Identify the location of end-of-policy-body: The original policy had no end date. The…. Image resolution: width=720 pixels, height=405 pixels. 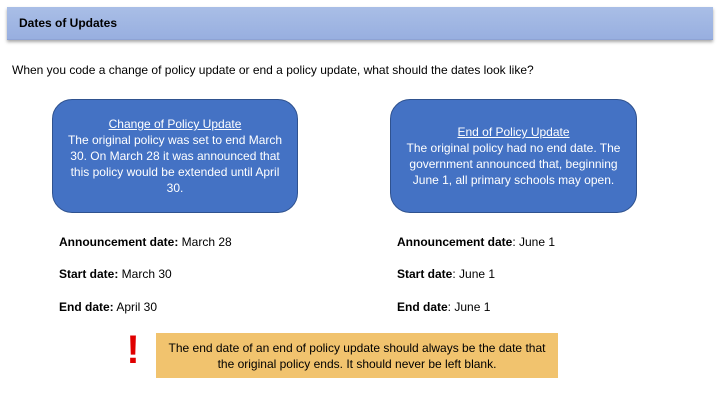
(513, 164).